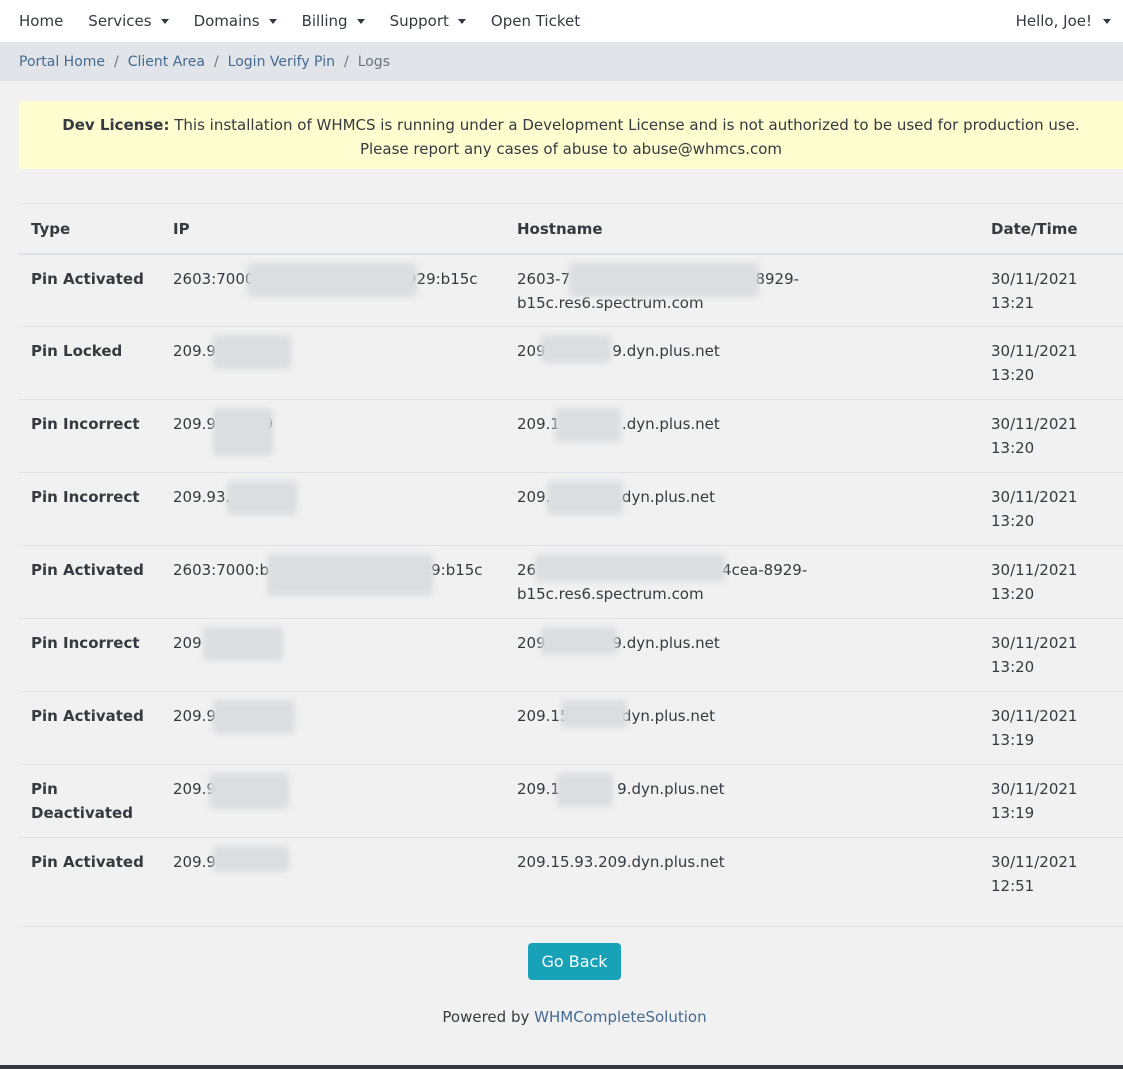 This screenshot has width=1123, height=1069. Describe the element at coordinates (226, 21) in the screenshot. I see `nav-domains-label: Domains` at that location.